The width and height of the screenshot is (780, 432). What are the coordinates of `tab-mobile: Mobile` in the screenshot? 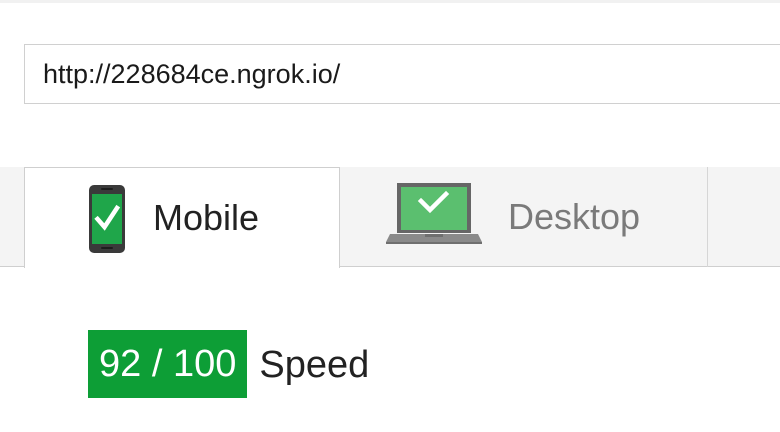 It's located at (182, 217).